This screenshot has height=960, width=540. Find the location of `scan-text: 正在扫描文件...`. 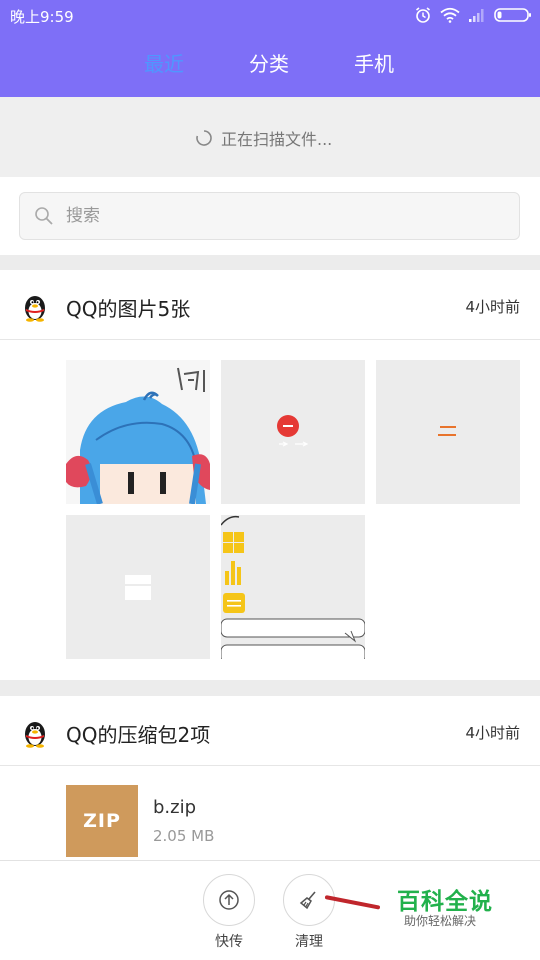

scan-text: 正在扫描文件... is located at coordinates (277, 139).